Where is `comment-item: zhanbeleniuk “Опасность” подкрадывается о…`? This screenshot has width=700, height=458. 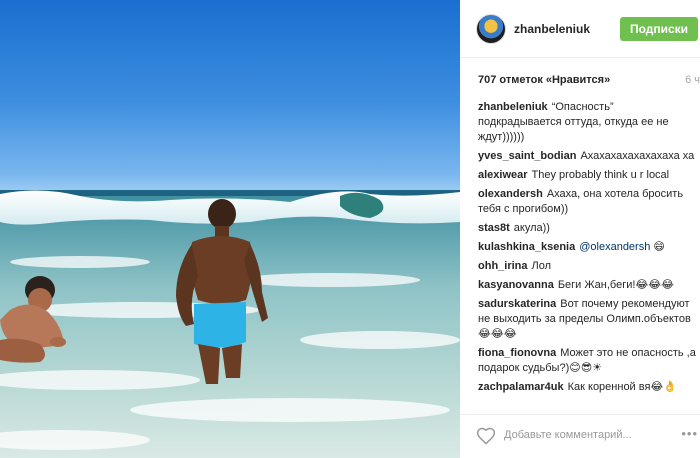 comment-item: zhanbeleniuk “Опасность” подкрадывается о… is located at coordinates (587, 122).